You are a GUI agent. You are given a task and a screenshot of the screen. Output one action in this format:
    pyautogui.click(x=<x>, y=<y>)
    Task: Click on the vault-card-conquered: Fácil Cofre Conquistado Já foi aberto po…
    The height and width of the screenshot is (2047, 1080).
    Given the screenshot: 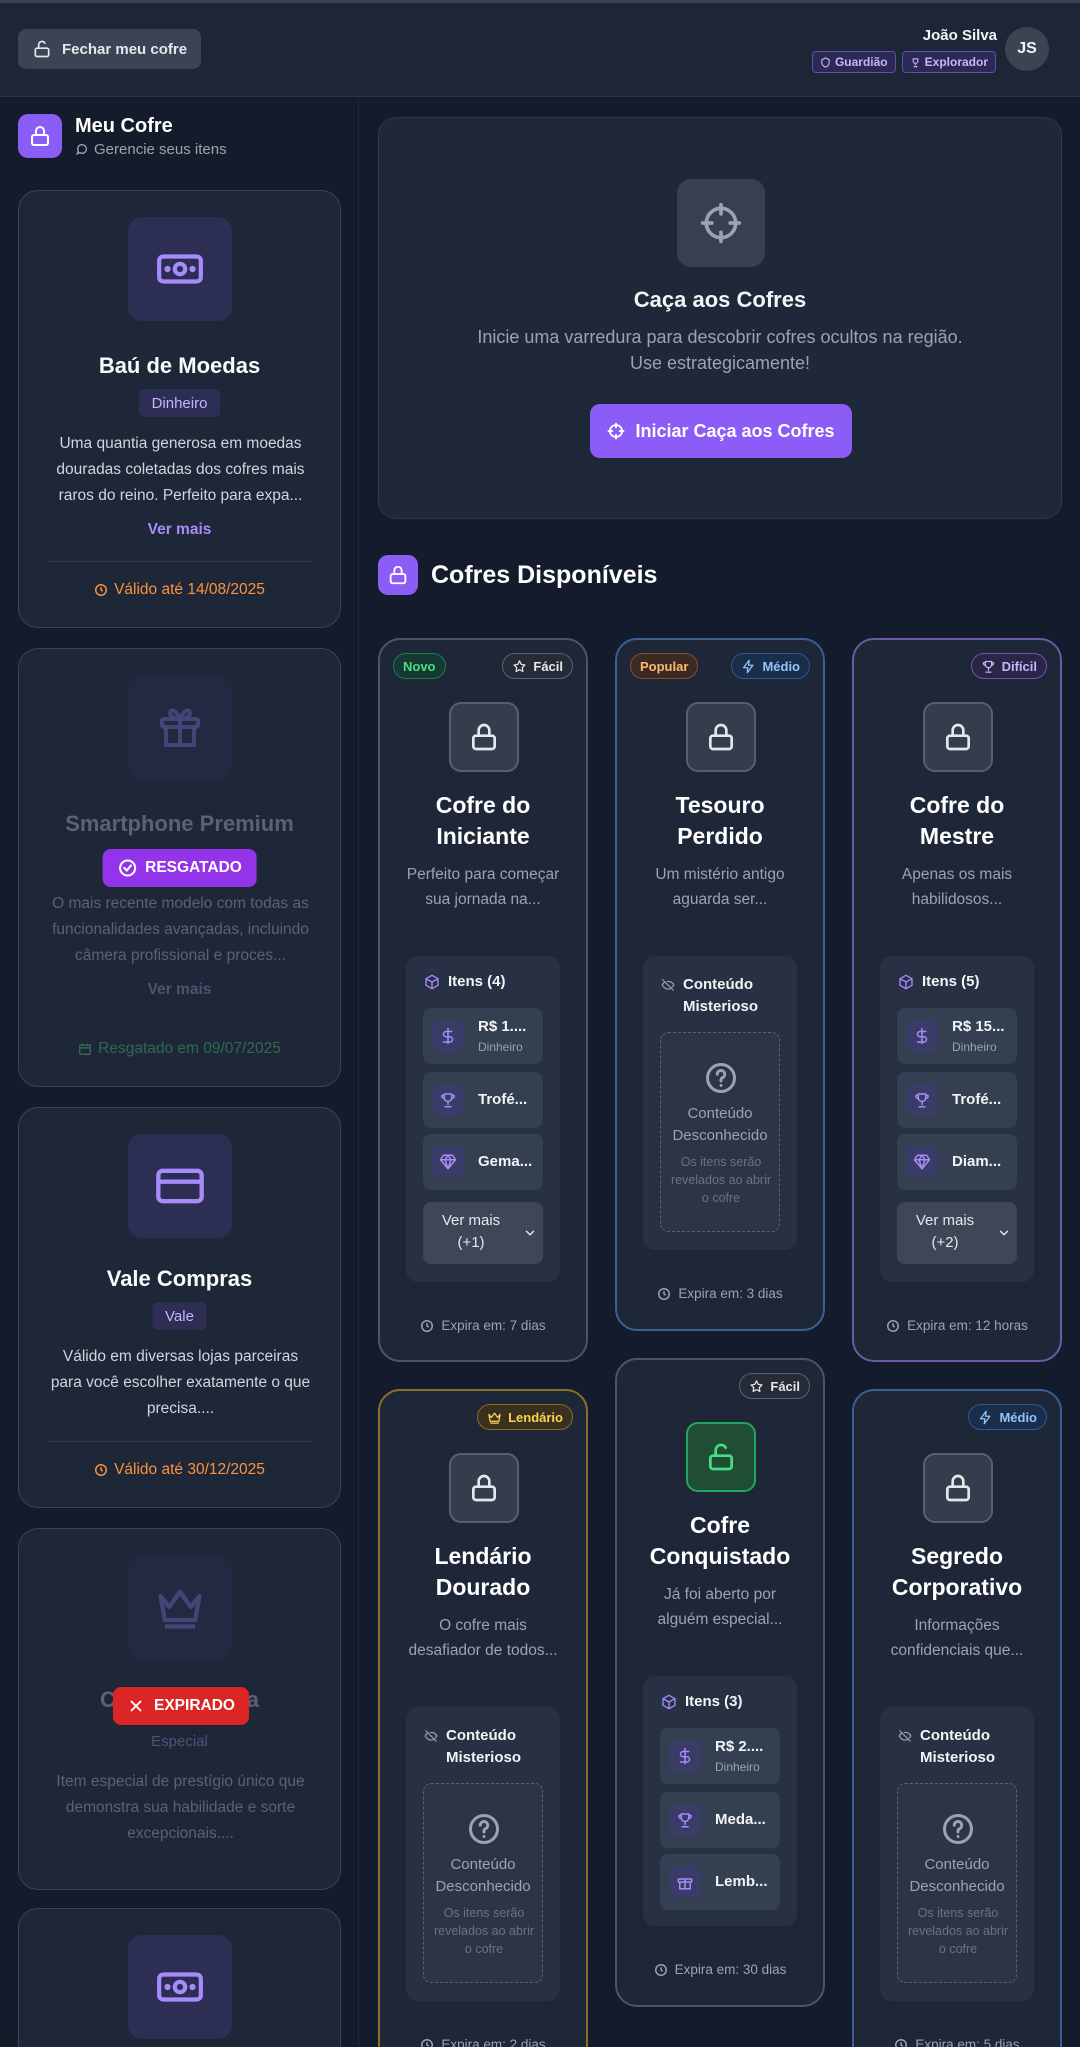 What is the action you would take?
    pyautogui.click(x=720, y=1682)
    